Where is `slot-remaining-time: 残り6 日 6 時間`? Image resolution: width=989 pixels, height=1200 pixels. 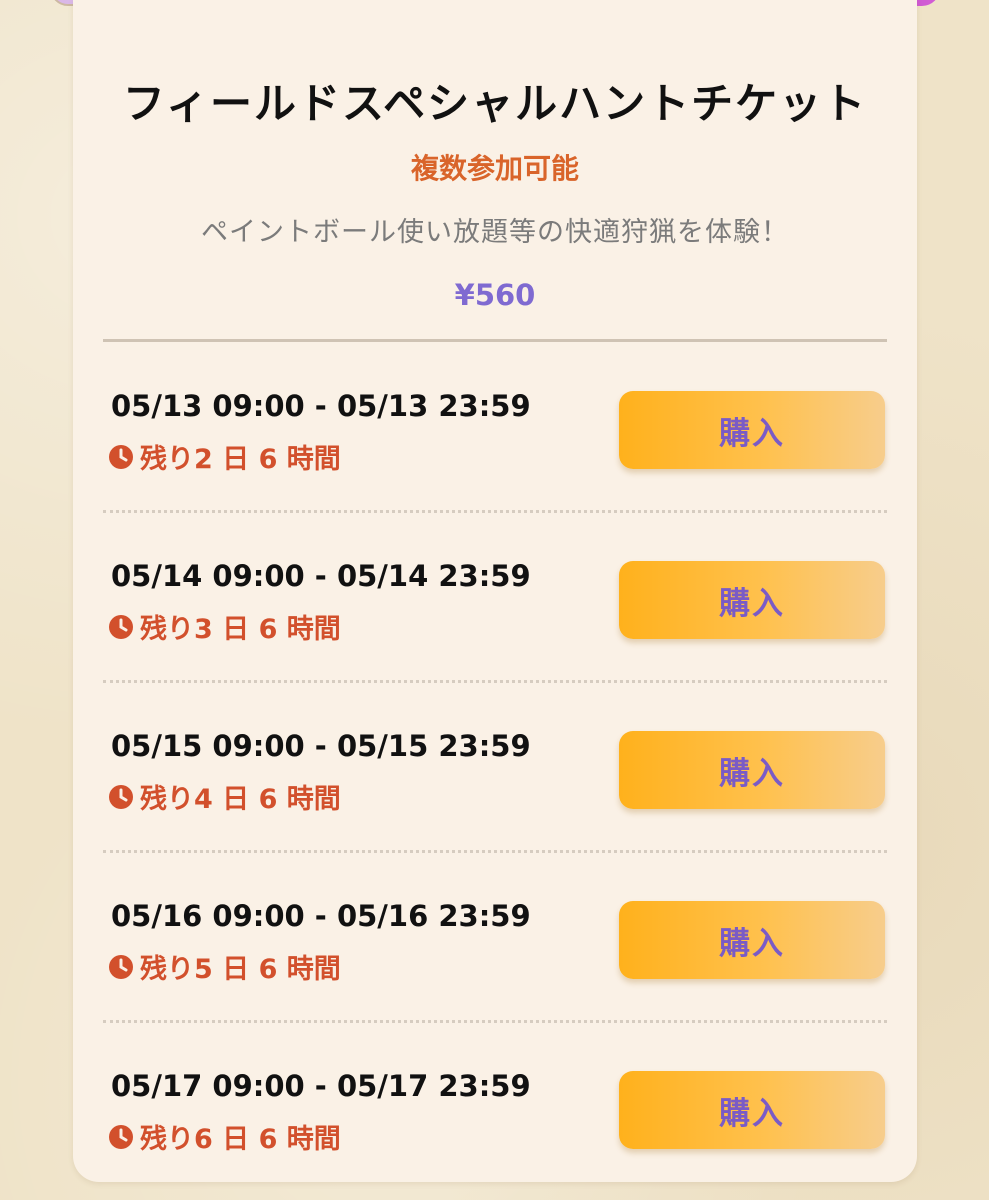
slot-remaining-time: 残り6 日 6 時間 is located at coordinates (224, 1136).